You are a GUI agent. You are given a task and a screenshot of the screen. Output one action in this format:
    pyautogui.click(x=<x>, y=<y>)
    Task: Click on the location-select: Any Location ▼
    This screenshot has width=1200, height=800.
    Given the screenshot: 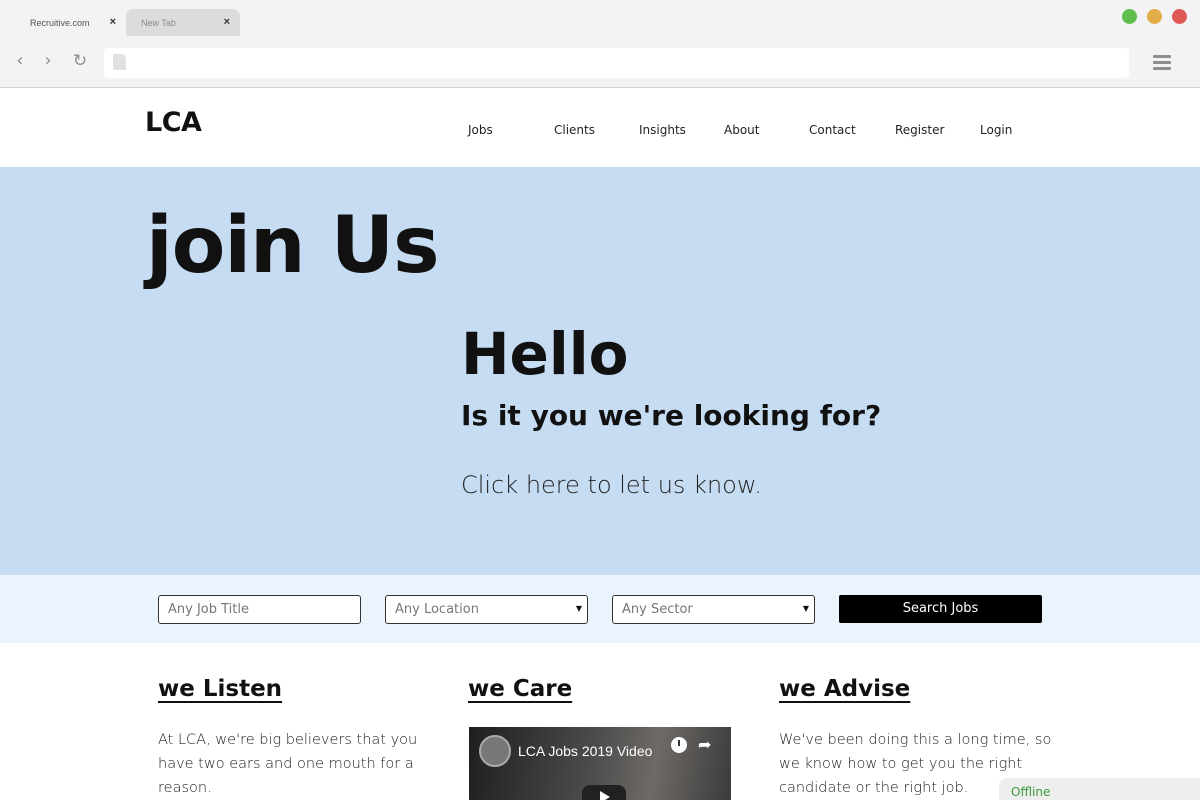 What is the action you would take?
    pyautogui.click(x=486, y=609)
    